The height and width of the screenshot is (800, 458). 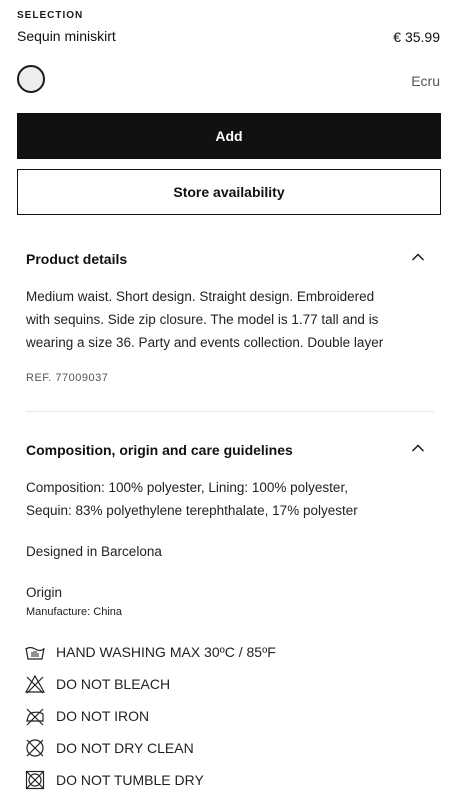 I want to click on care-row: DO NOT BLEACH, so click(x=97, y=684).